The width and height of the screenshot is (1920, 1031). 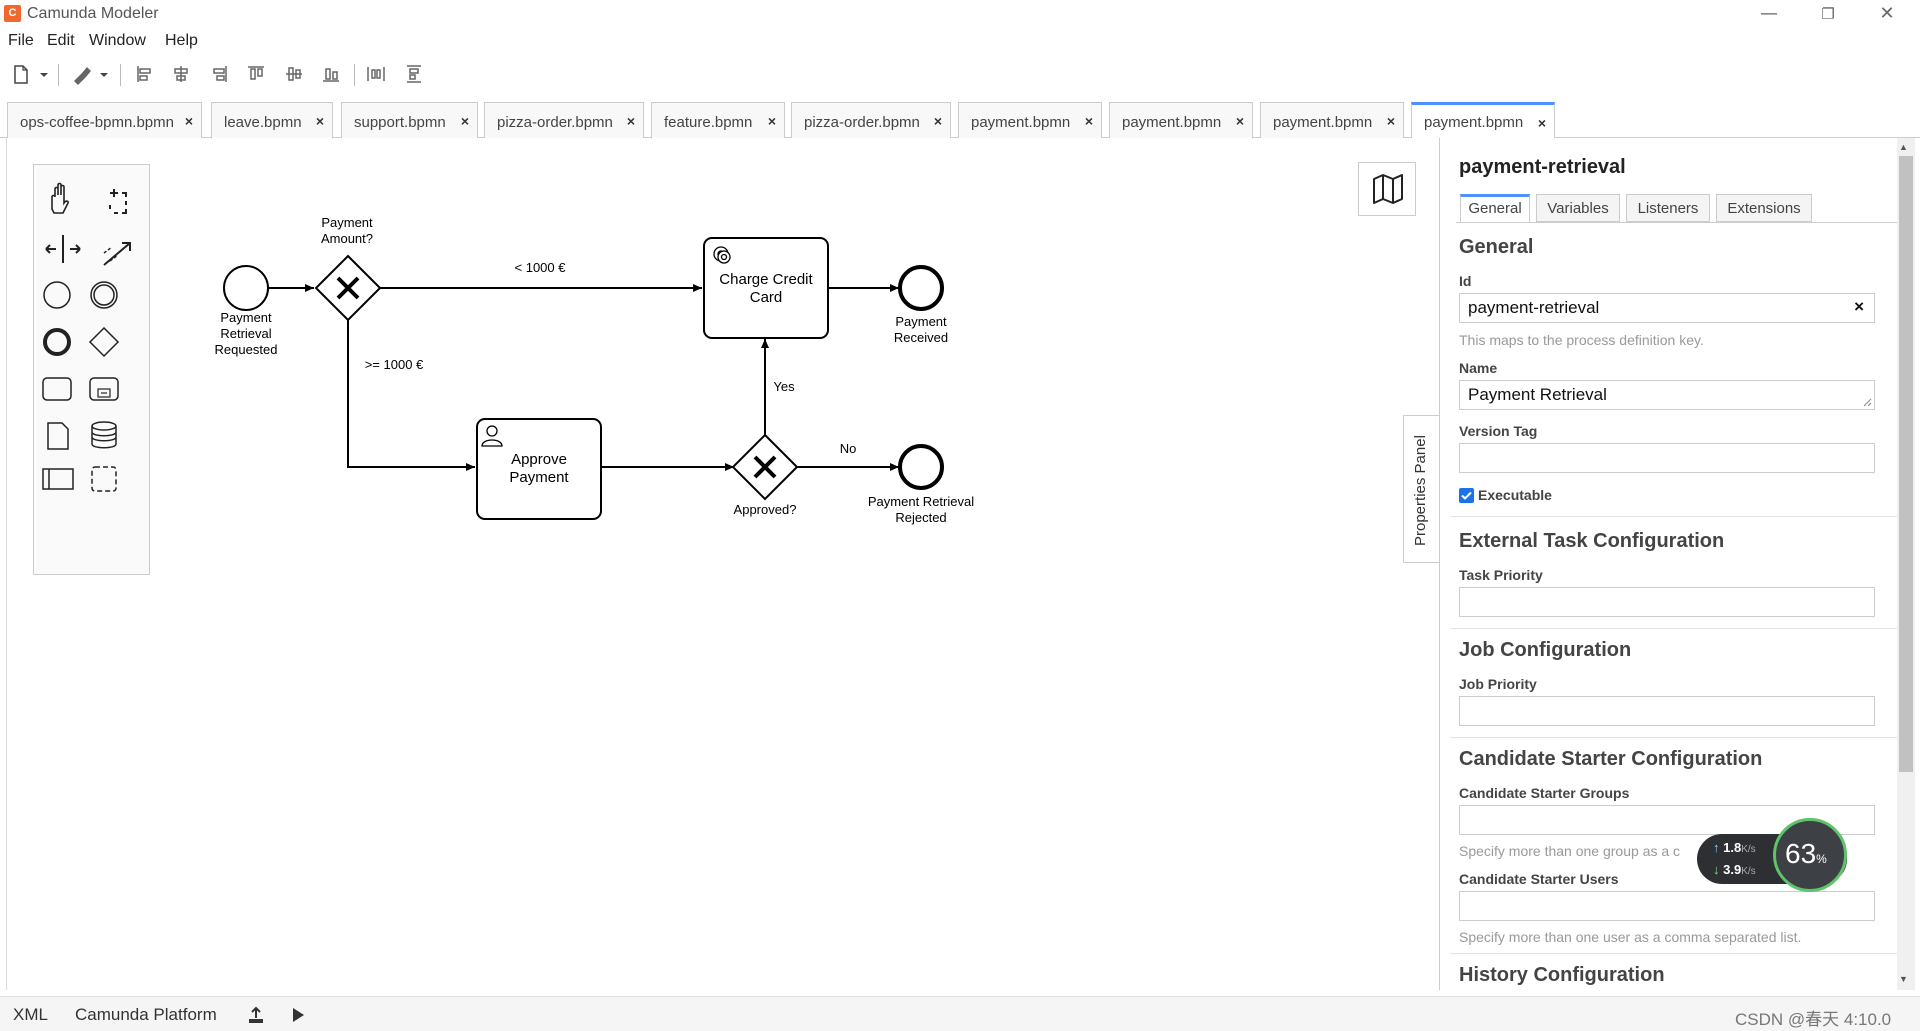 What do you see at coordinates (146, 1015) in the screenshot?
I see `platform-selector: Camunda Platform` at bounding box center [146, 1015].